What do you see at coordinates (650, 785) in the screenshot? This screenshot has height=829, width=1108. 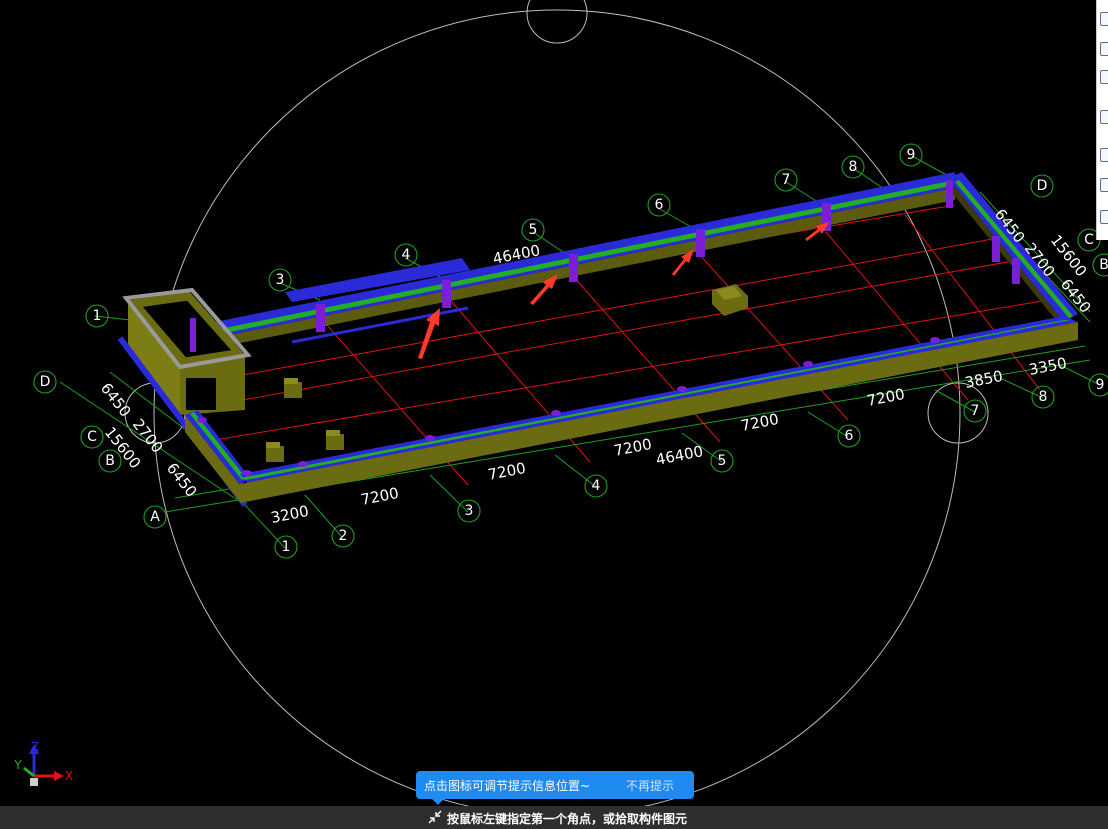 I see `dont-show-again-link: 不再提示` at bounding box center [650, 785].